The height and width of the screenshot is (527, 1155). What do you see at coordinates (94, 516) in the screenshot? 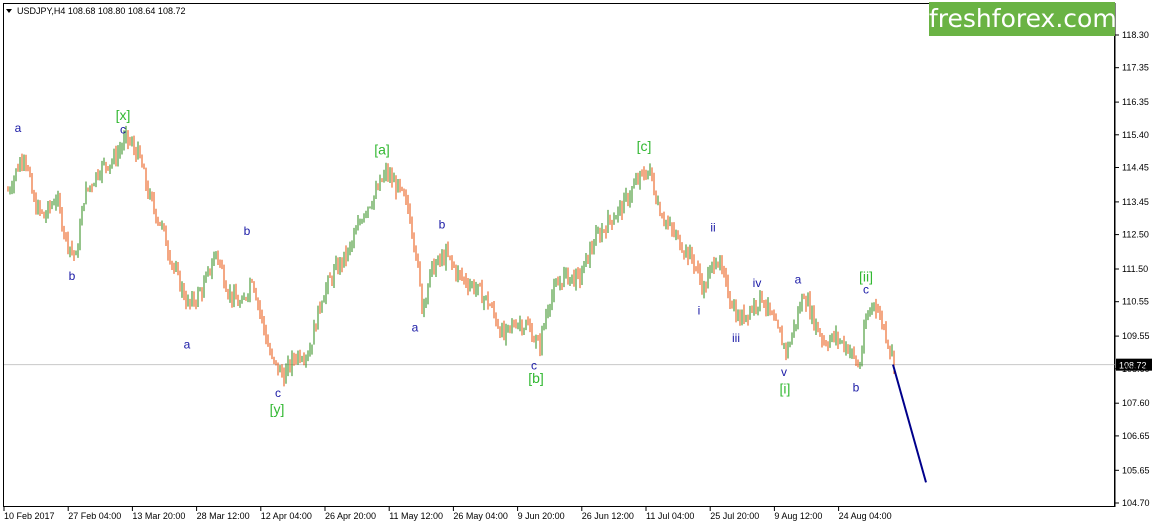
I see `time-tick-label: 27 Feb 04:00` at bounding box center [94, 516].